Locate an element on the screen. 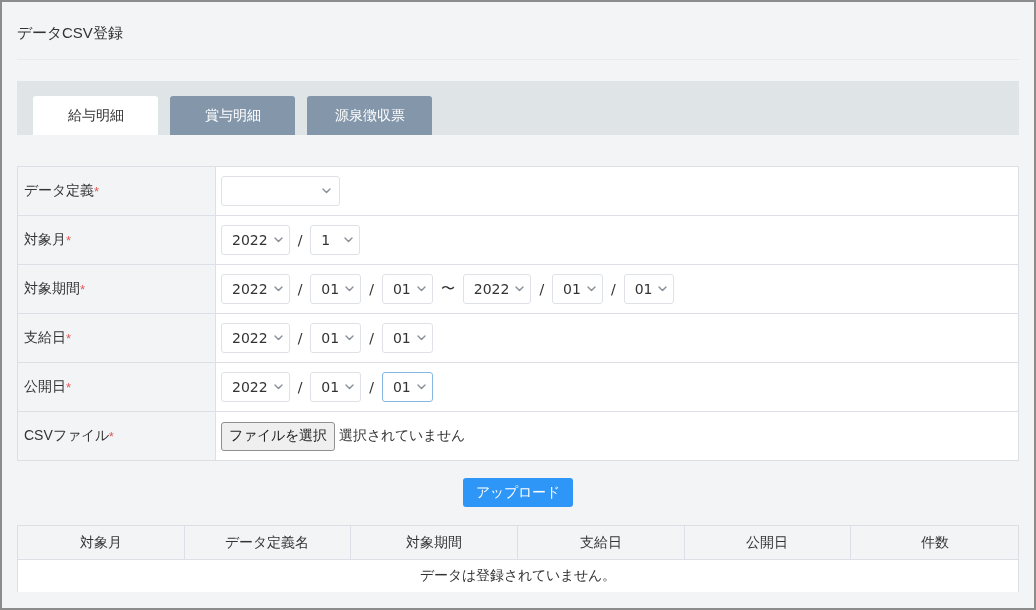 The width and height of the screenshot is (1036, 610). page-title: データCSV登録 is located at coordinates (70, 33).